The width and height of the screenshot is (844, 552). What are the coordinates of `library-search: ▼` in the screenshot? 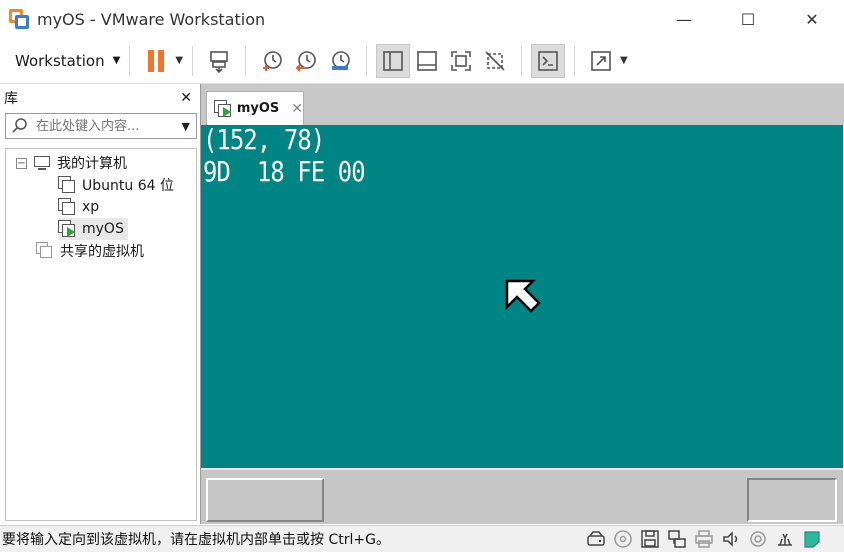 It's located at (101, 126).